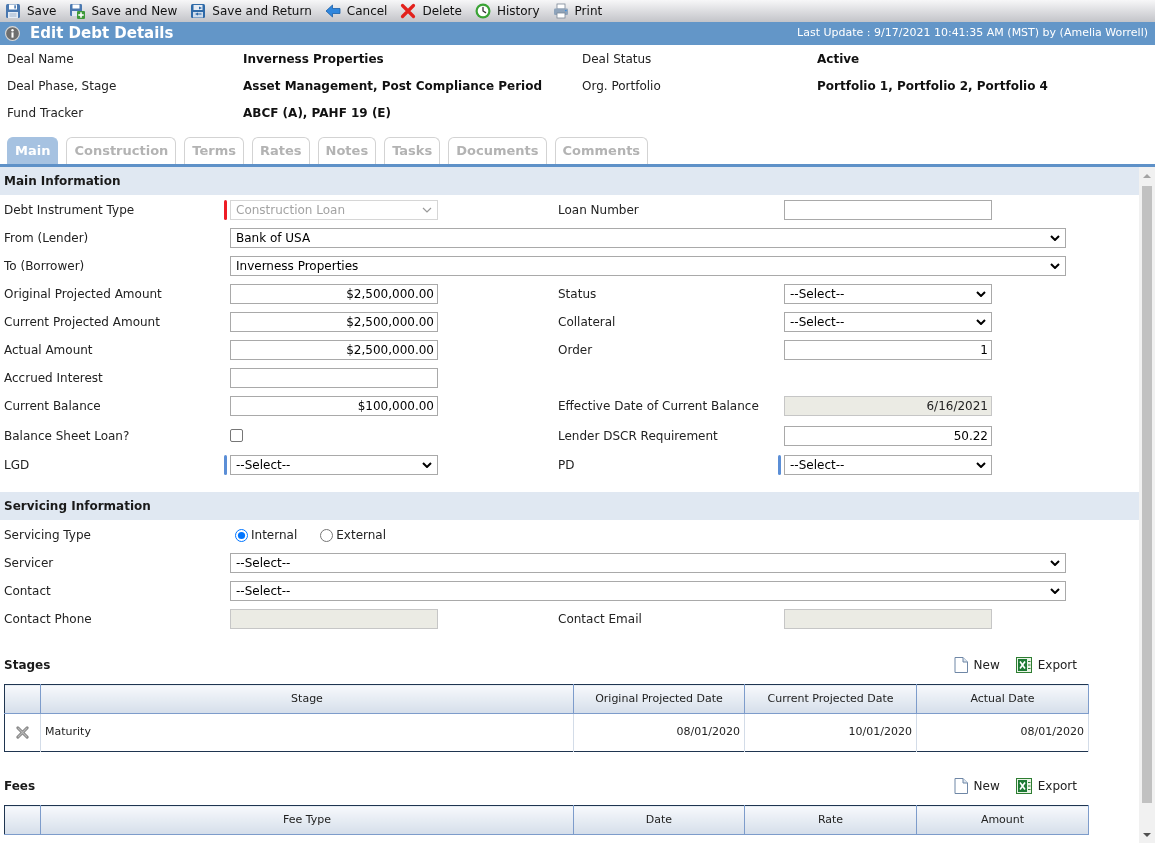 This screenshot has height=843, width=1155. I want to click on field-label: From (Lender), so click(46, 238).